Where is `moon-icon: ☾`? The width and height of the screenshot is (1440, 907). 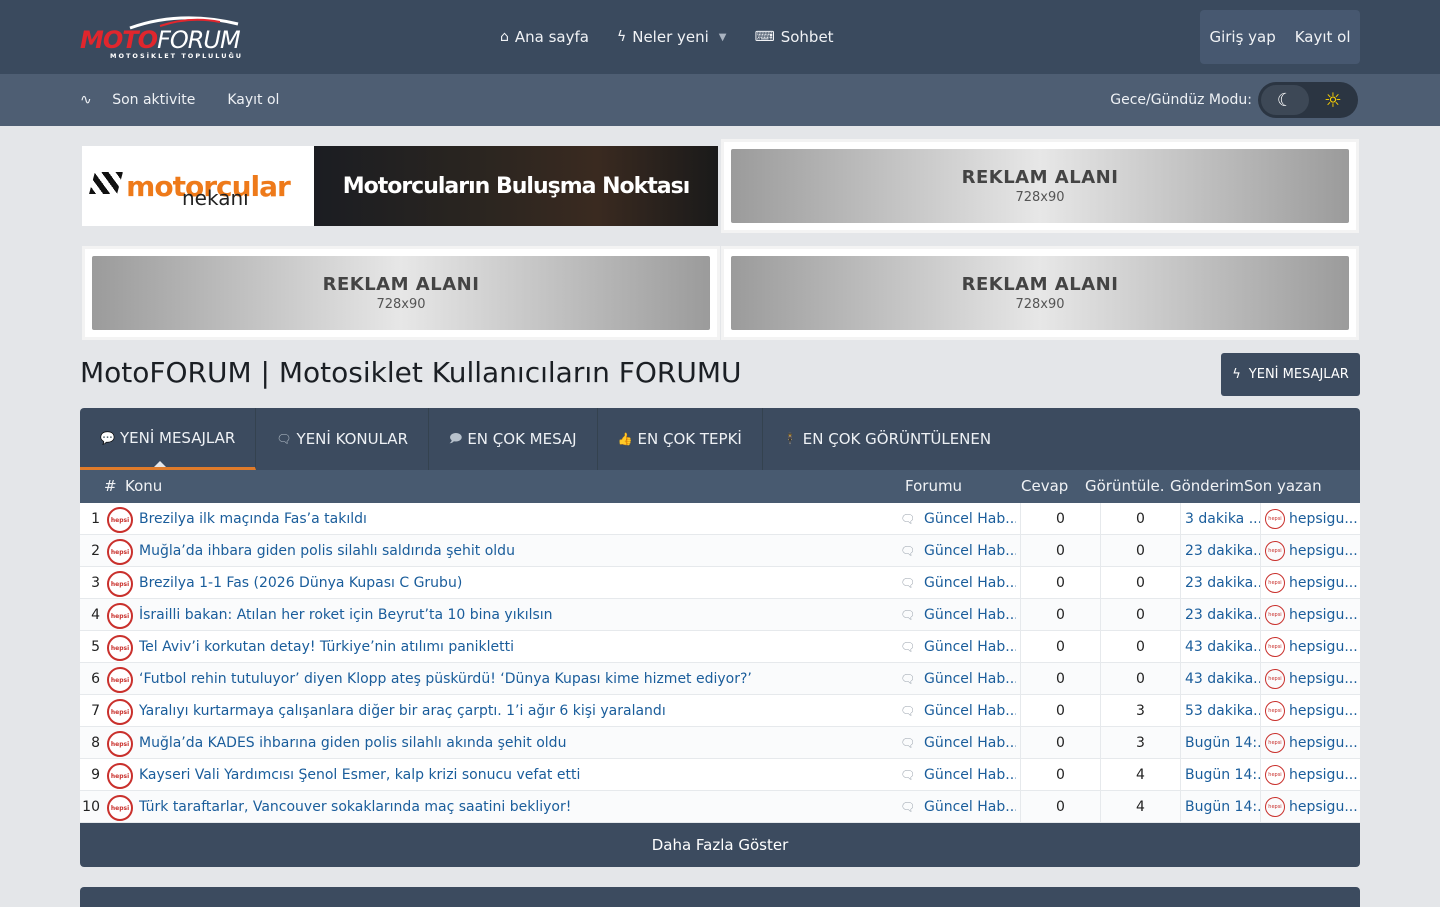
moon-icon: ☾ is located at coordinates (1285, 100).